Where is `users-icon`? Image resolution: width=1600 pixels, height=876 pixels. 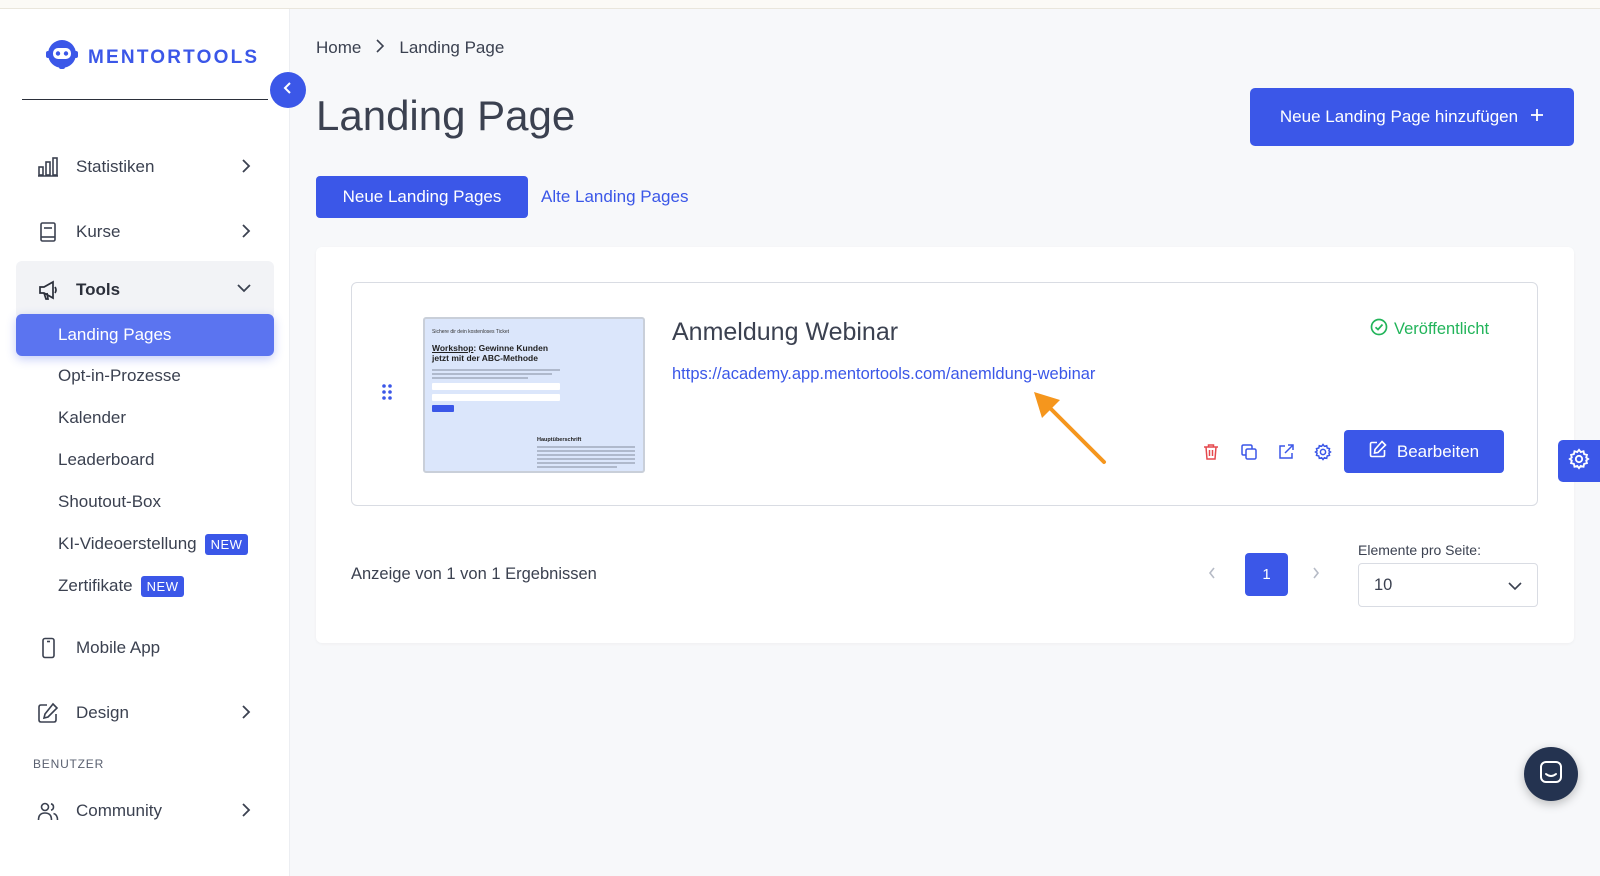
users-icon is located at coordinates (48, 811).